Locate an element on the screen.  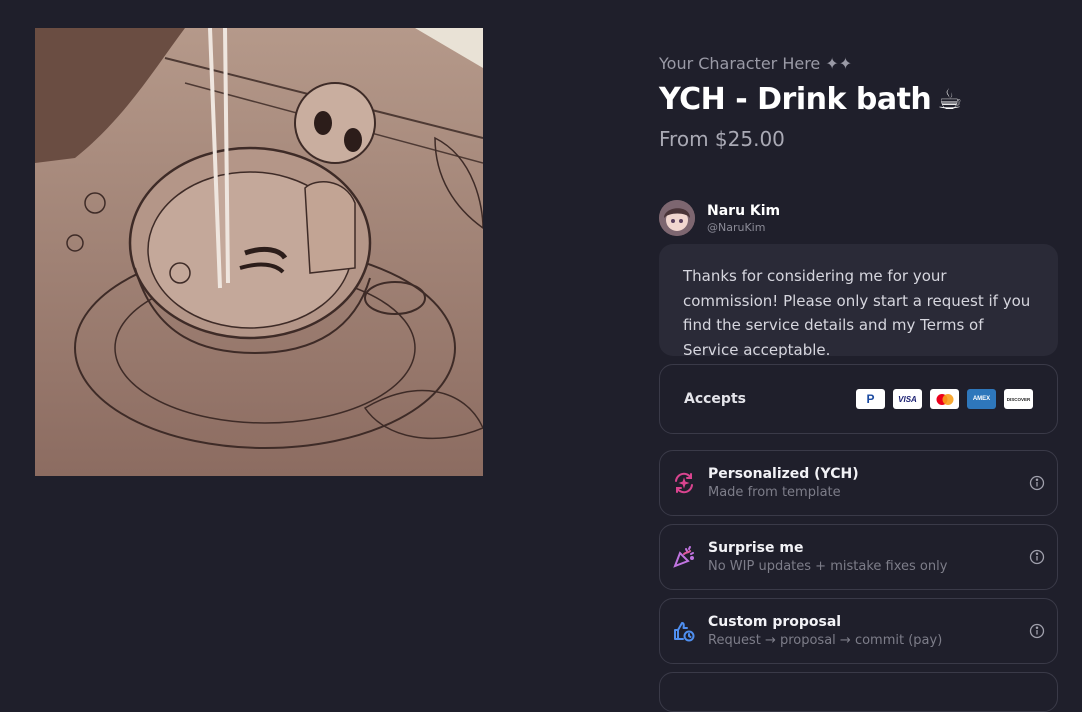
discover-icon: DISCOVER is located at coordinates (1018, 399).